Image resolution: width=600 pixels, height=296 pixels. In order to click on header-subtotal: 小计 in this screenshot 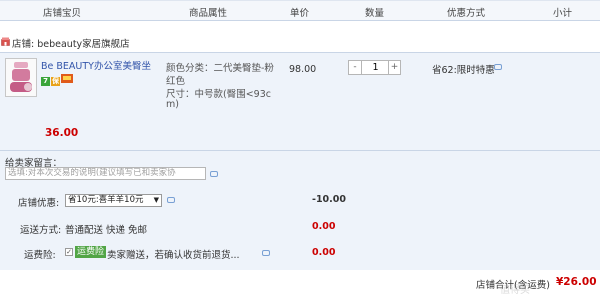, I will do `click(563, 13)`.